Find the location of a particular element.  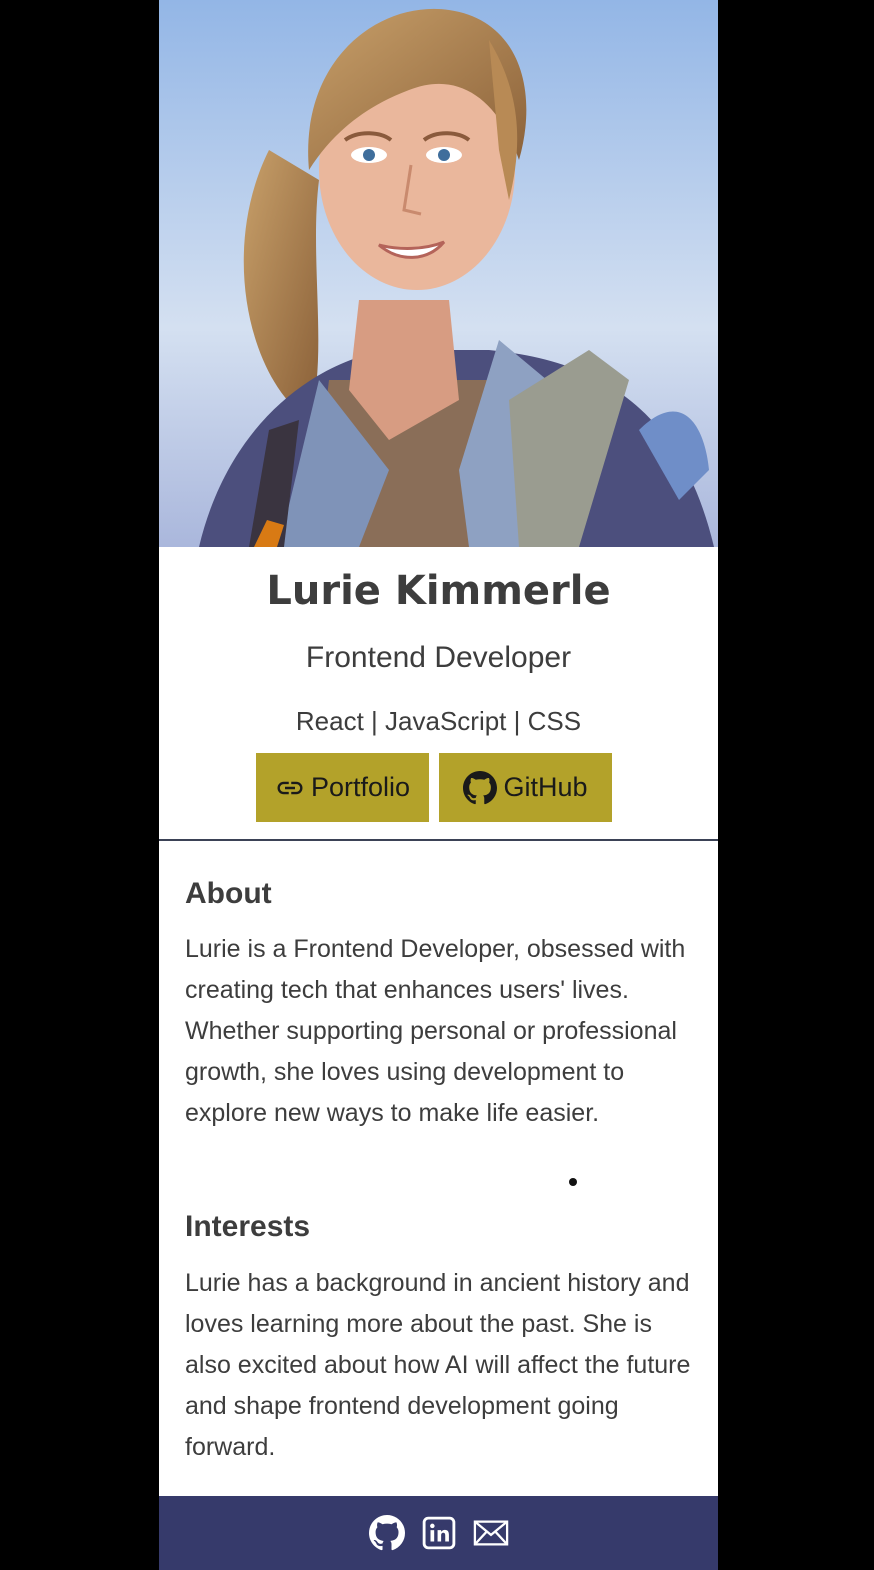

footer-github-link is located at coordinates (386, 1533).